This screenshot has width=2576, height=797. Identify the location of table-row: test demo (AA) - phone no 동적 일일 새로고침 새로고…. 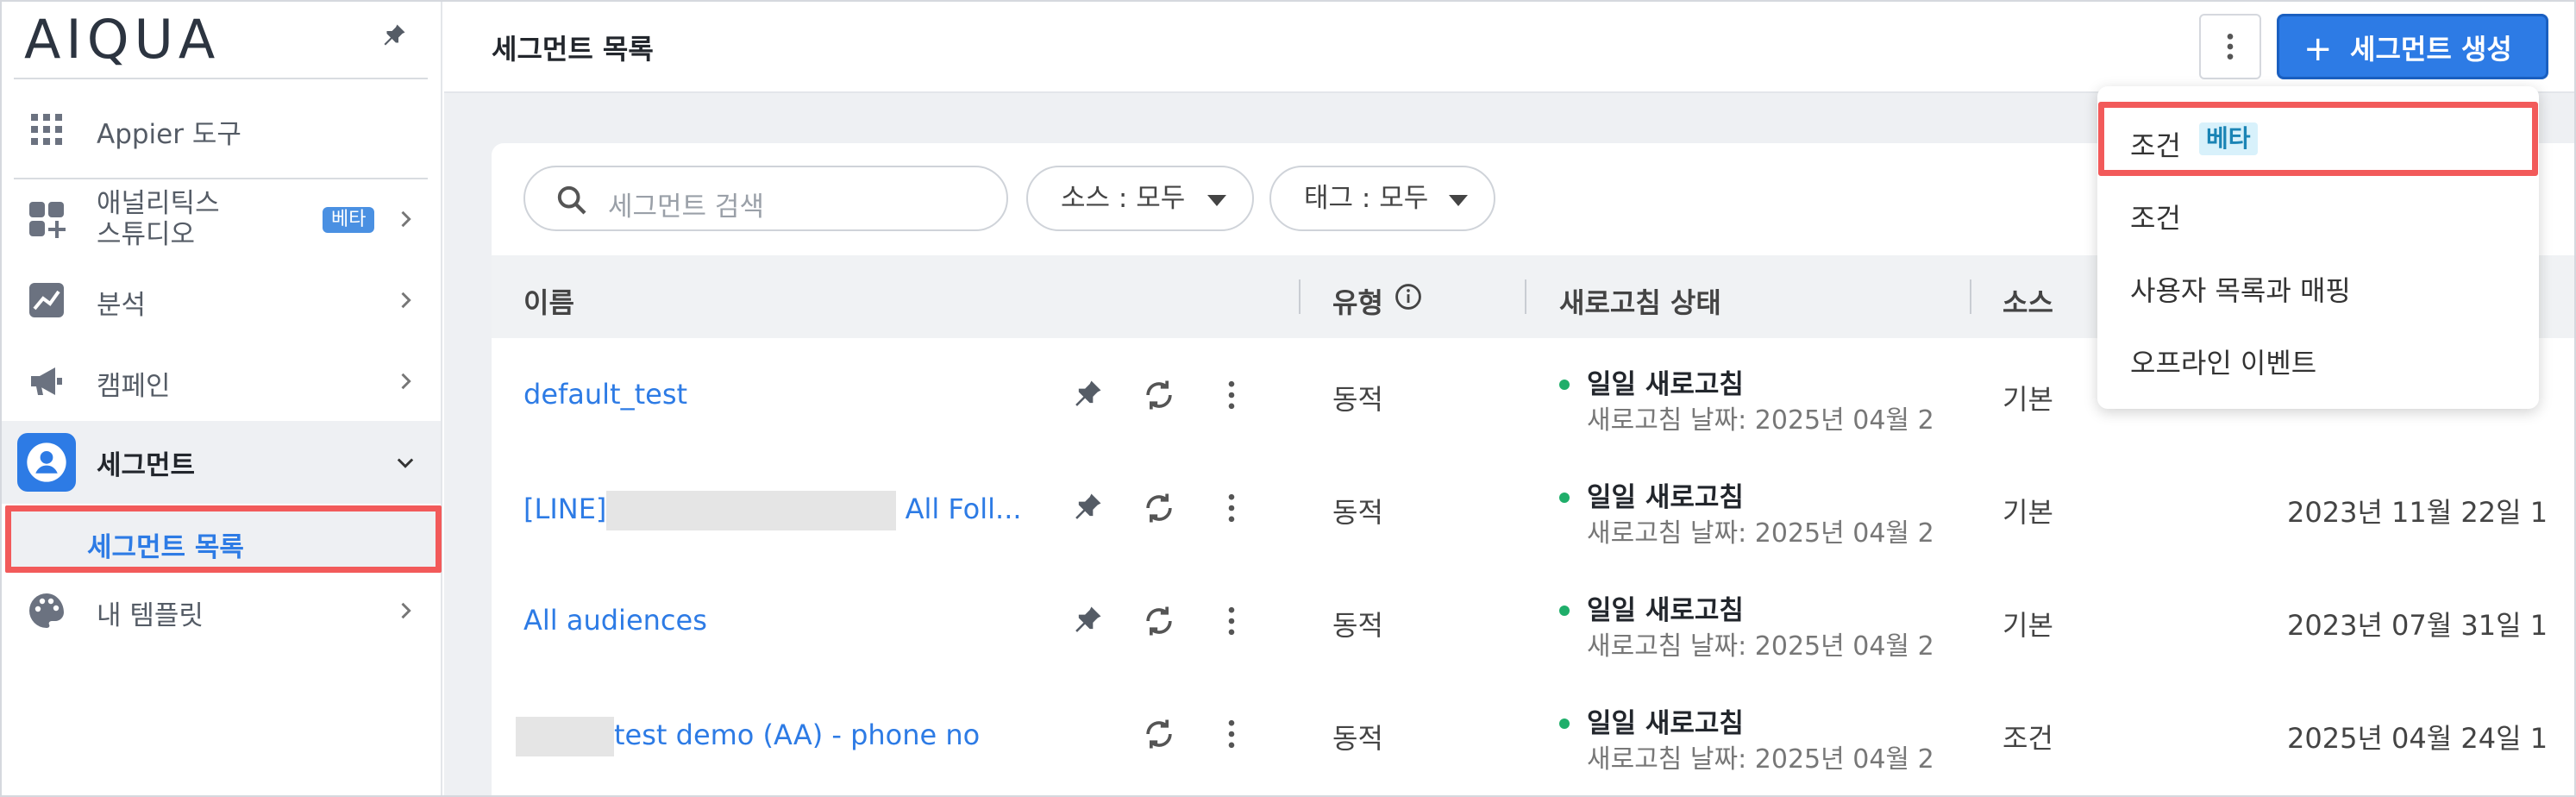
(1533, 733).